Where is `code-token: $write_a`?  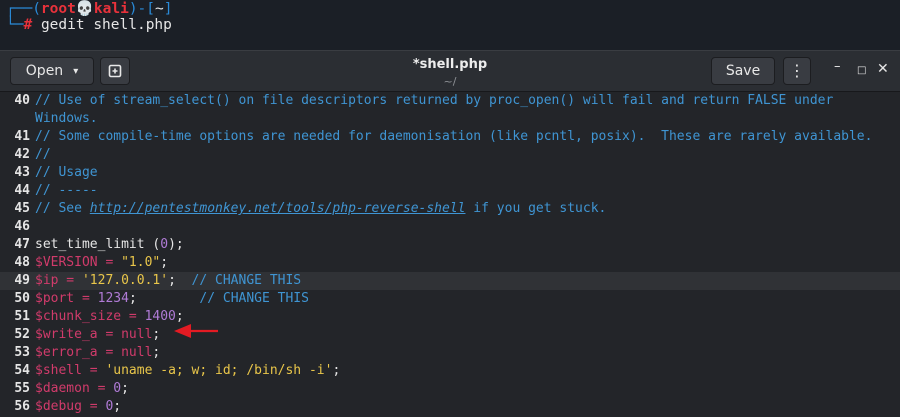 code-token: $write_a is located at coordinates (66, 334).